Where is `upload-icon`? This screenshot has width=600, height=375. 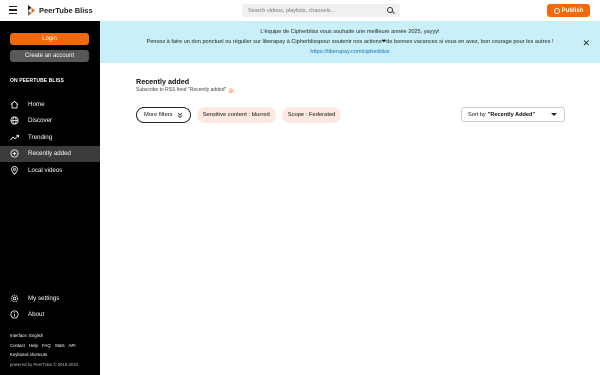 upload-icon is located at coordinates (556, 10).